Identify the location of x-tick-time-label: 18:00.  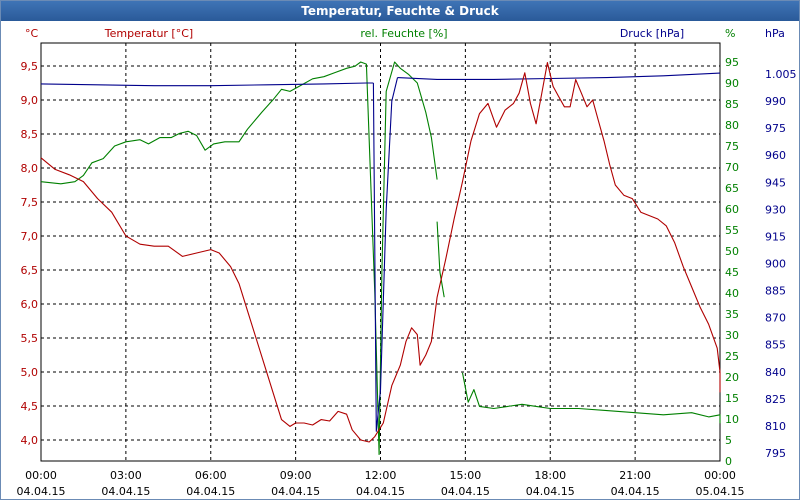
(550, 475).